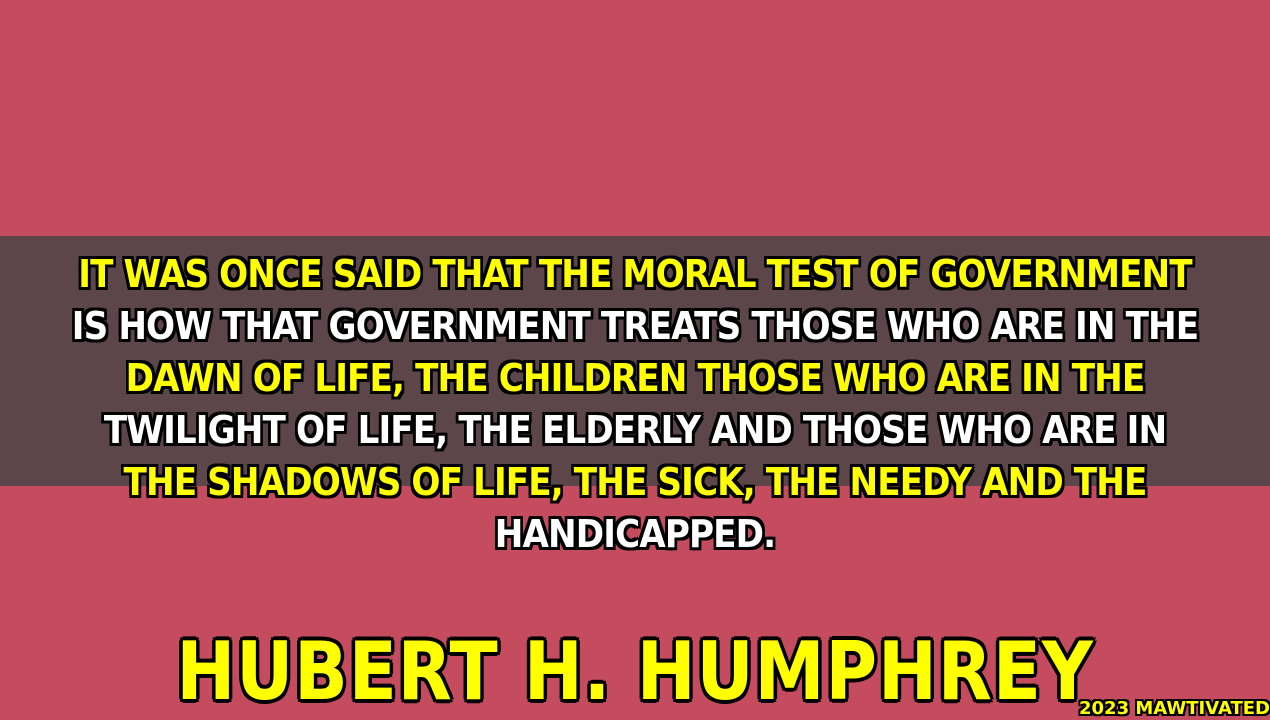 This screenshot has height=722, width=1270. Describe the element at coordinates (635, 671) in the screenshot. I see `quote-author: HUBERT H. HUMPHREY` at that location.